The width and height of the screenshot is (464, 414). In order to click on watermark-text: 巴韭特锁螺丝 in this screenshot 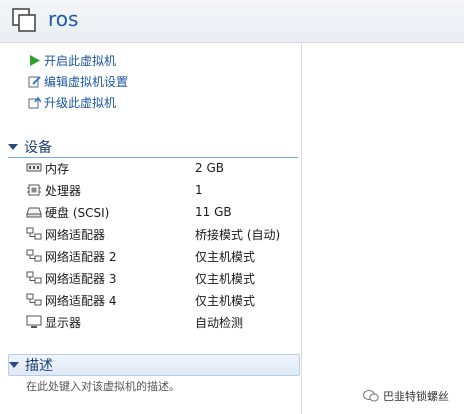, I will do `click(416, 396)`.